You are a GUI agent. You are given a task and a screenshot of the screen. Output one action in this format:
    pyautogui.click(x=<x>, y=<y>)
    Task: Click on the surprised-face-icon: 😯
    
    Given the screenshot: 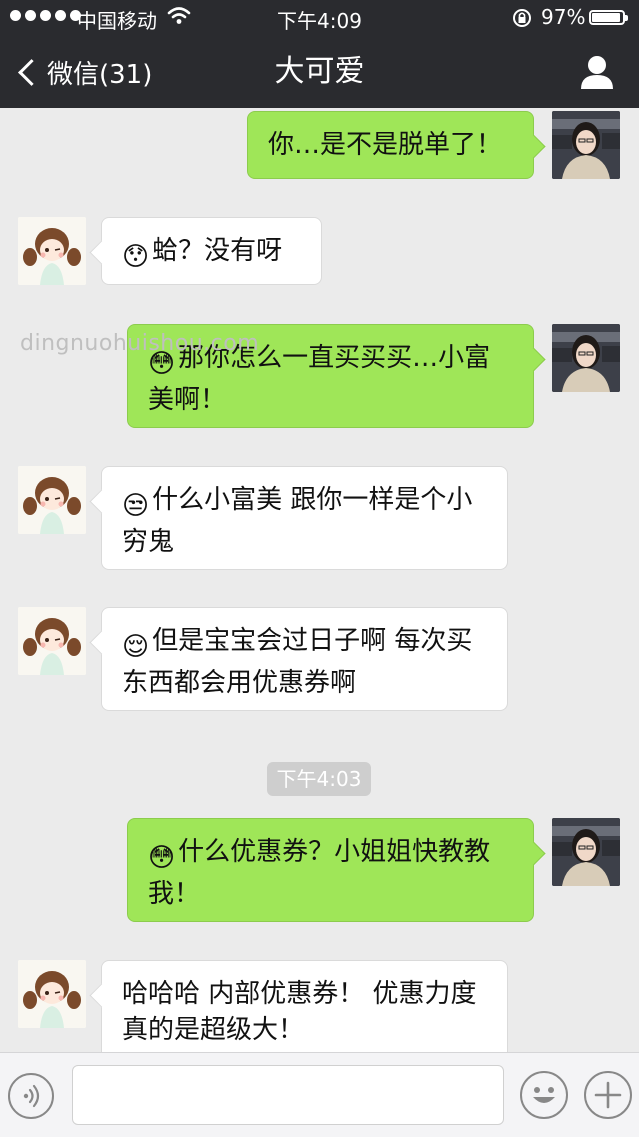 What is the action you would take?
    pyautogui.click(x=136, y=257)
    